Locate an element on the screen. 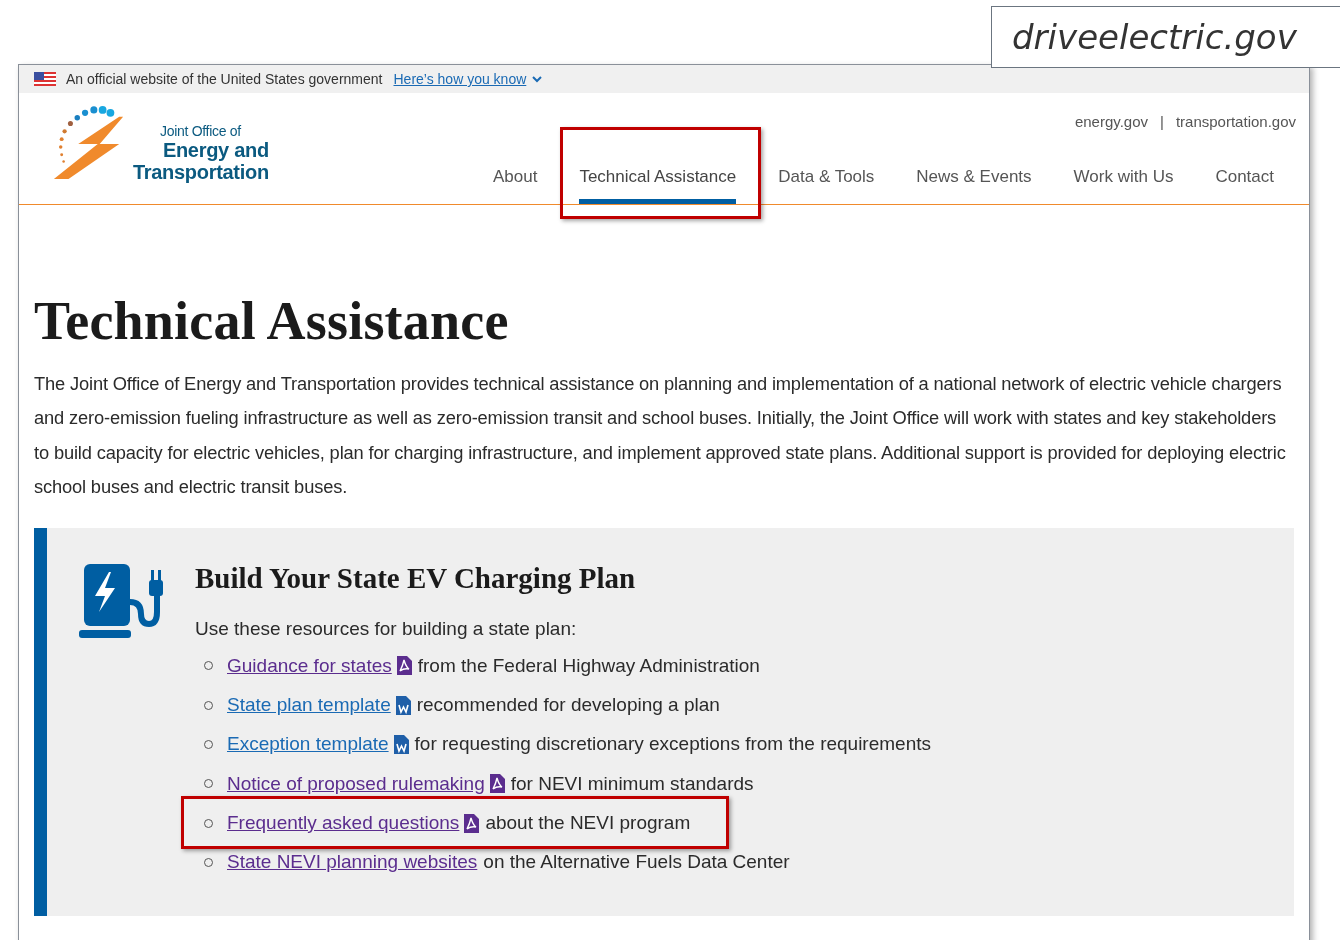 The width and height of the screenshot is (1340, 940). nav-tab: Work with Us is located at coordinates (1123, 185).